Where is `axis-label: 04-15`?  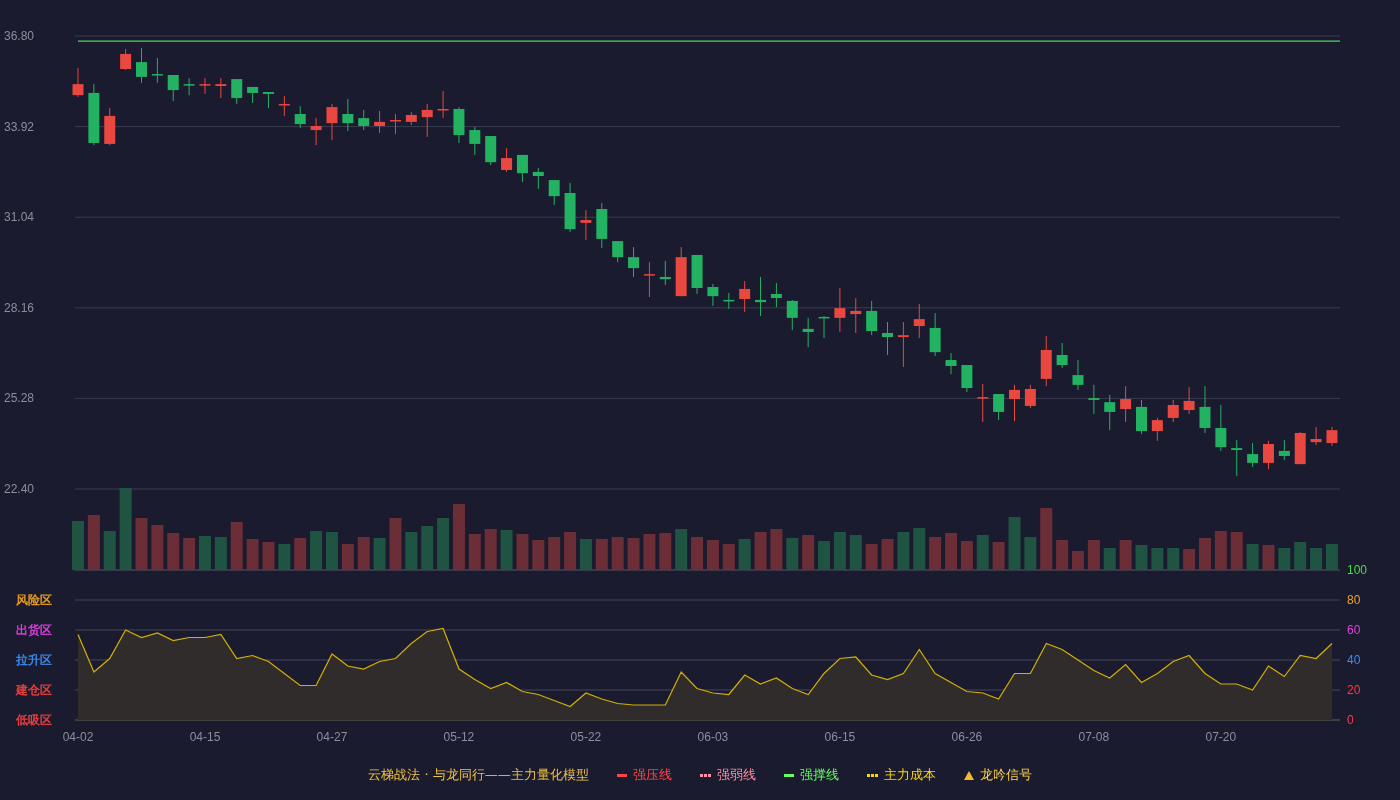 axis-label: 04-15 is located at coordinates (205, 737).